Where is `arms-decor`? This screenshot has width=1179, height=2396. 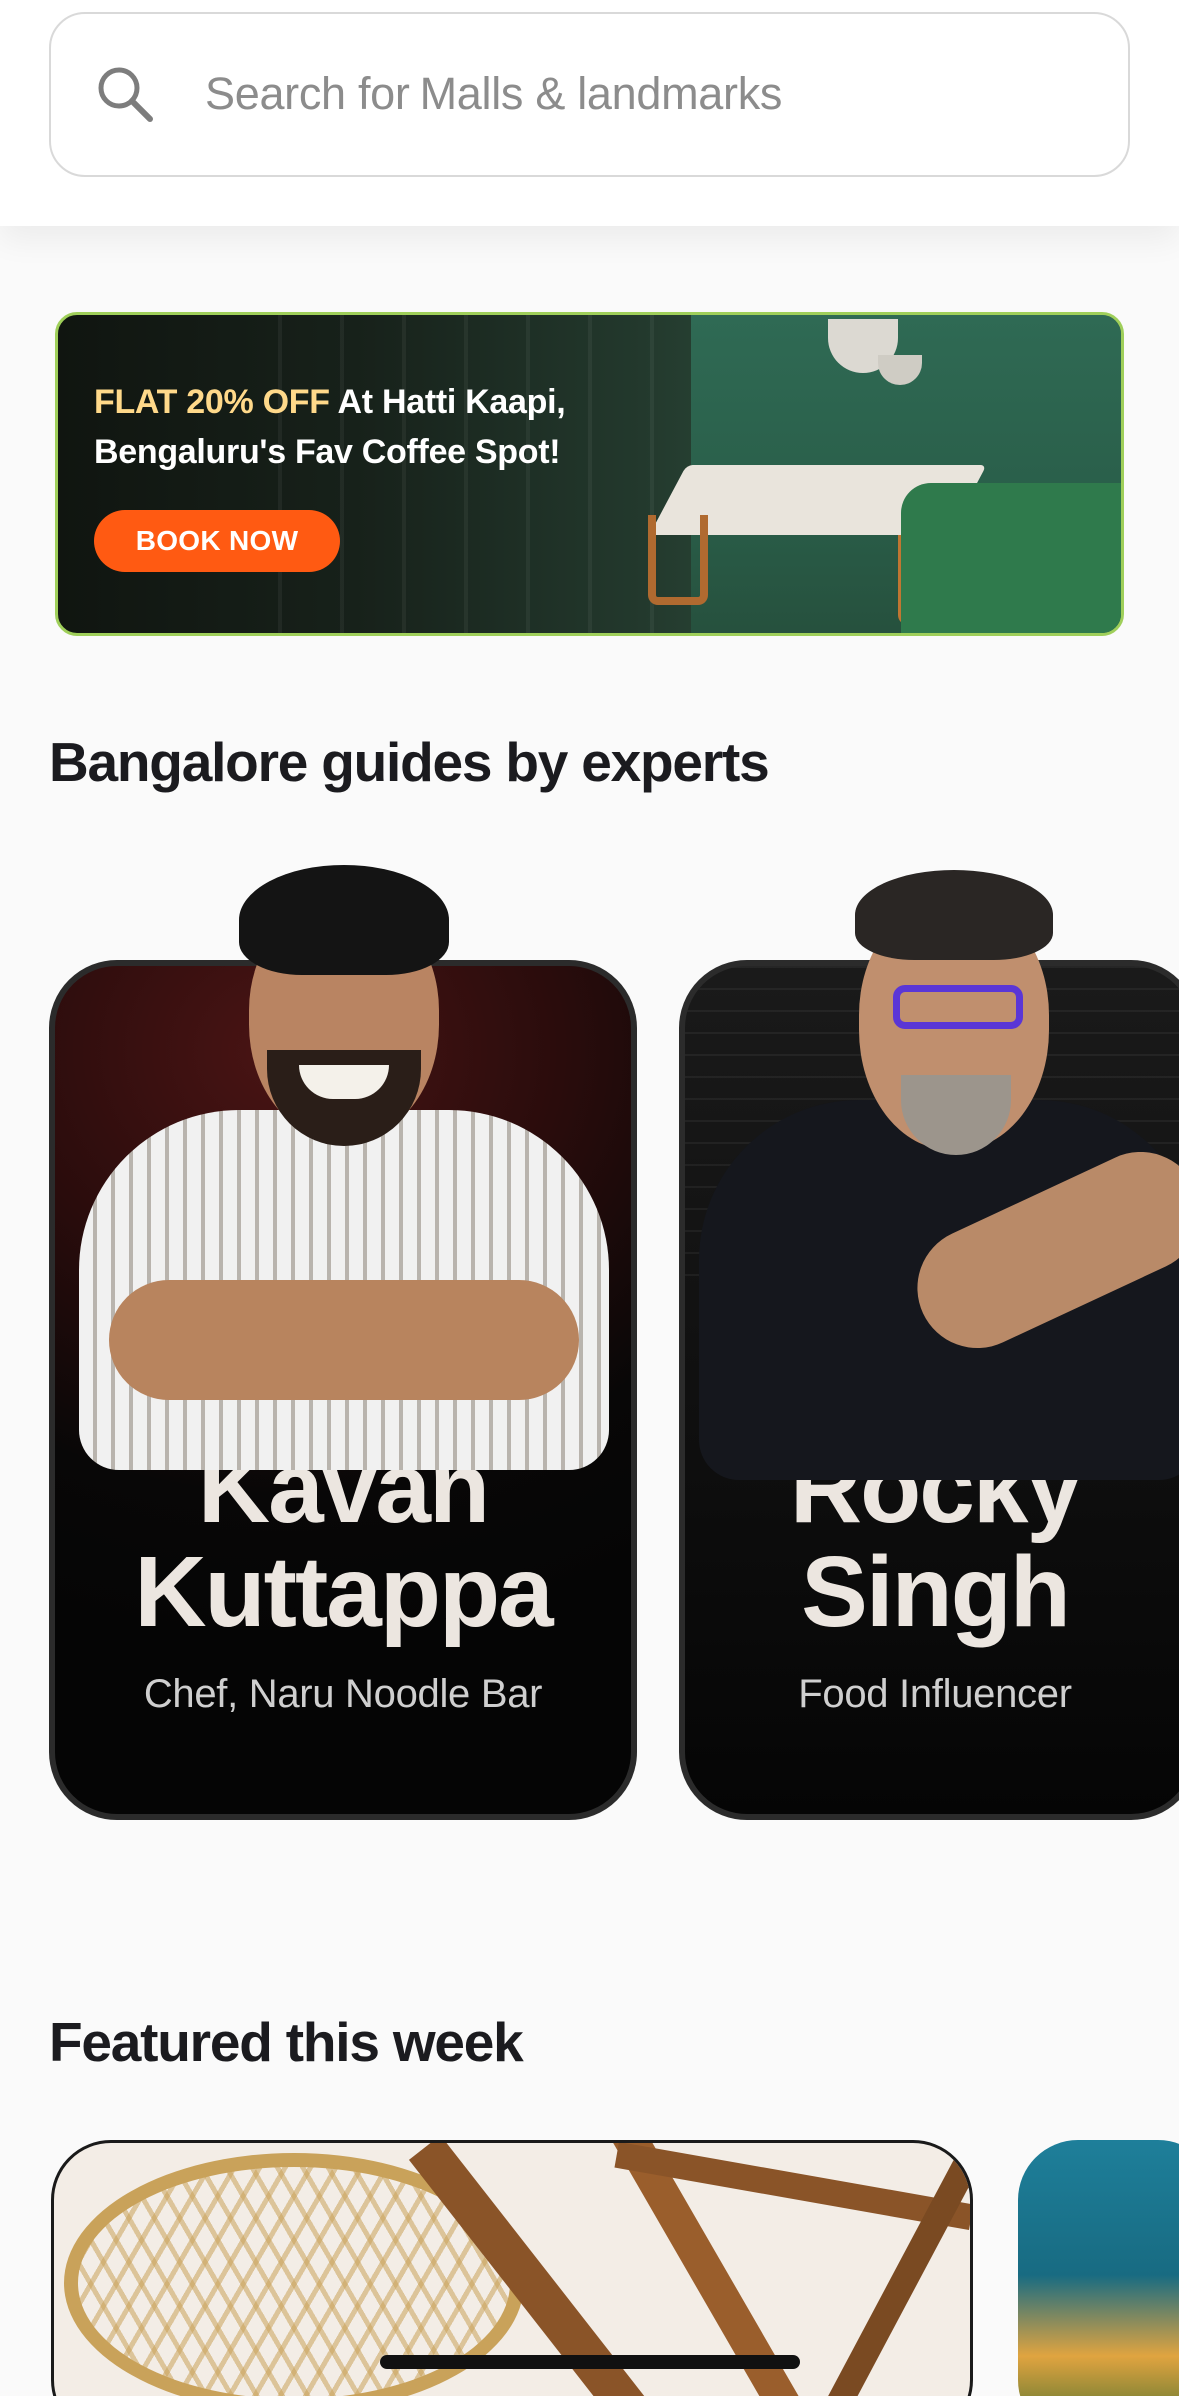 arms-decor is located at coordinates (344, 1340).